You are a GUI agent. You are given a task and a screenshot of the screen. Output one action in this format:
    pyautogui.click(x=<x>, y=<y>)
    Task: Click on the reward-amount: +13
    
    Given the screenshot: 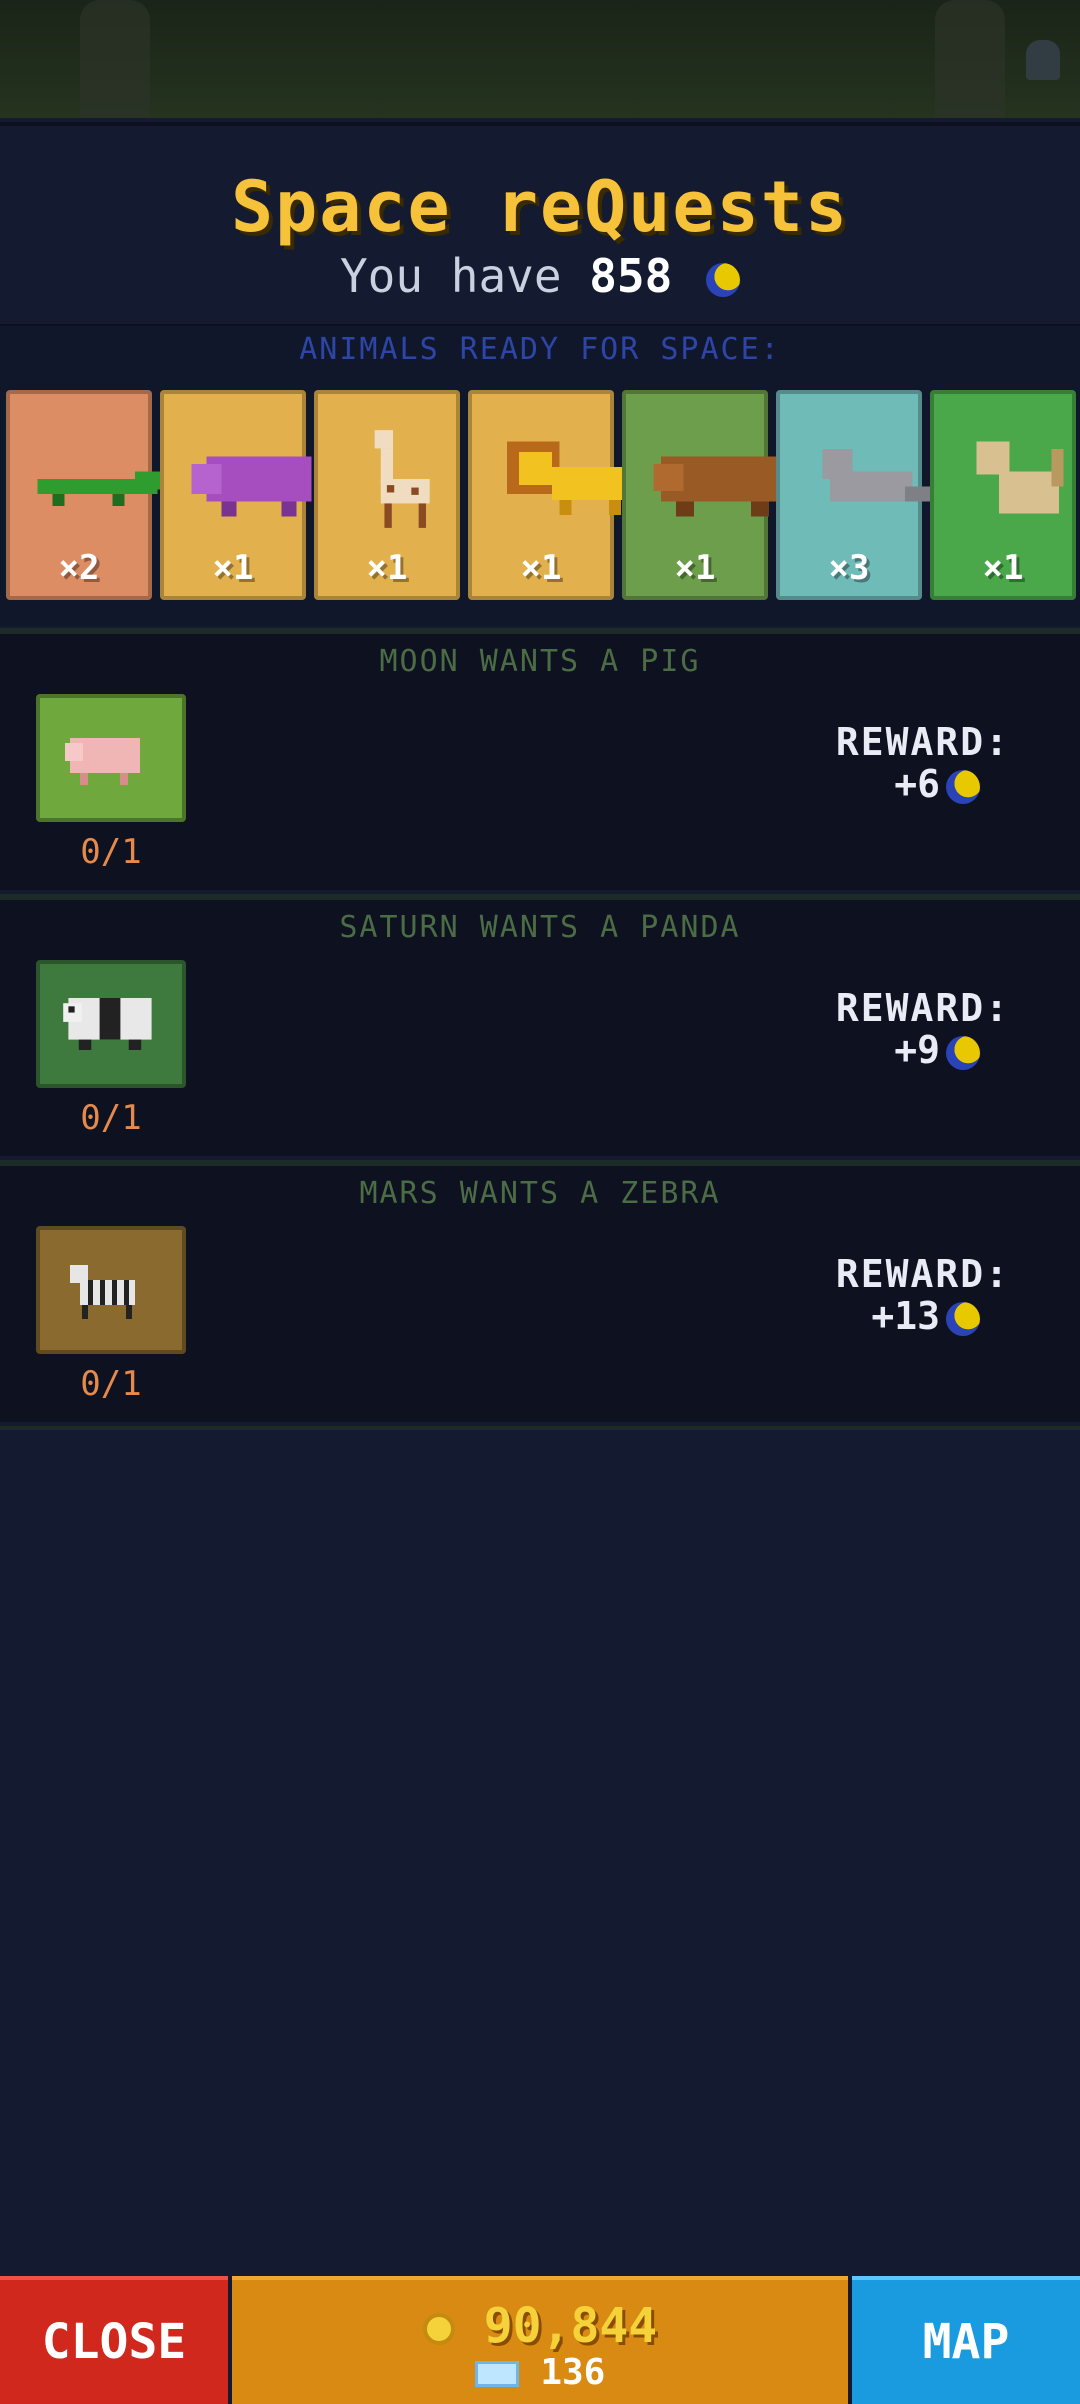 What is the action you would take?
    pyautogui.click(x=905, y=1316)
    